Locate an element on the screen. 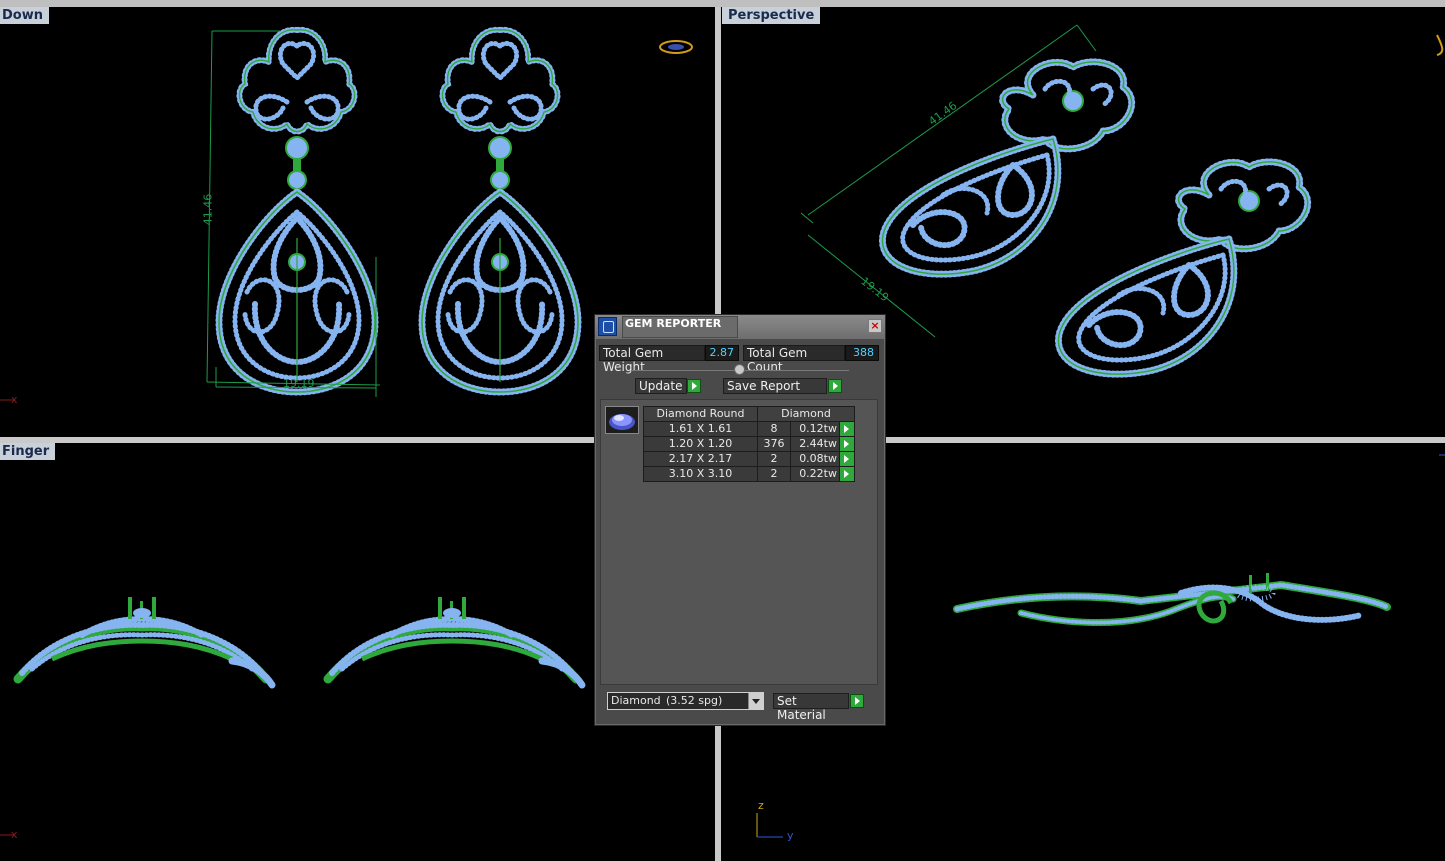 This screenshot has height=861, width=1445. gem-weight-cell: 0.12tw is located at coordinates (815, 429).